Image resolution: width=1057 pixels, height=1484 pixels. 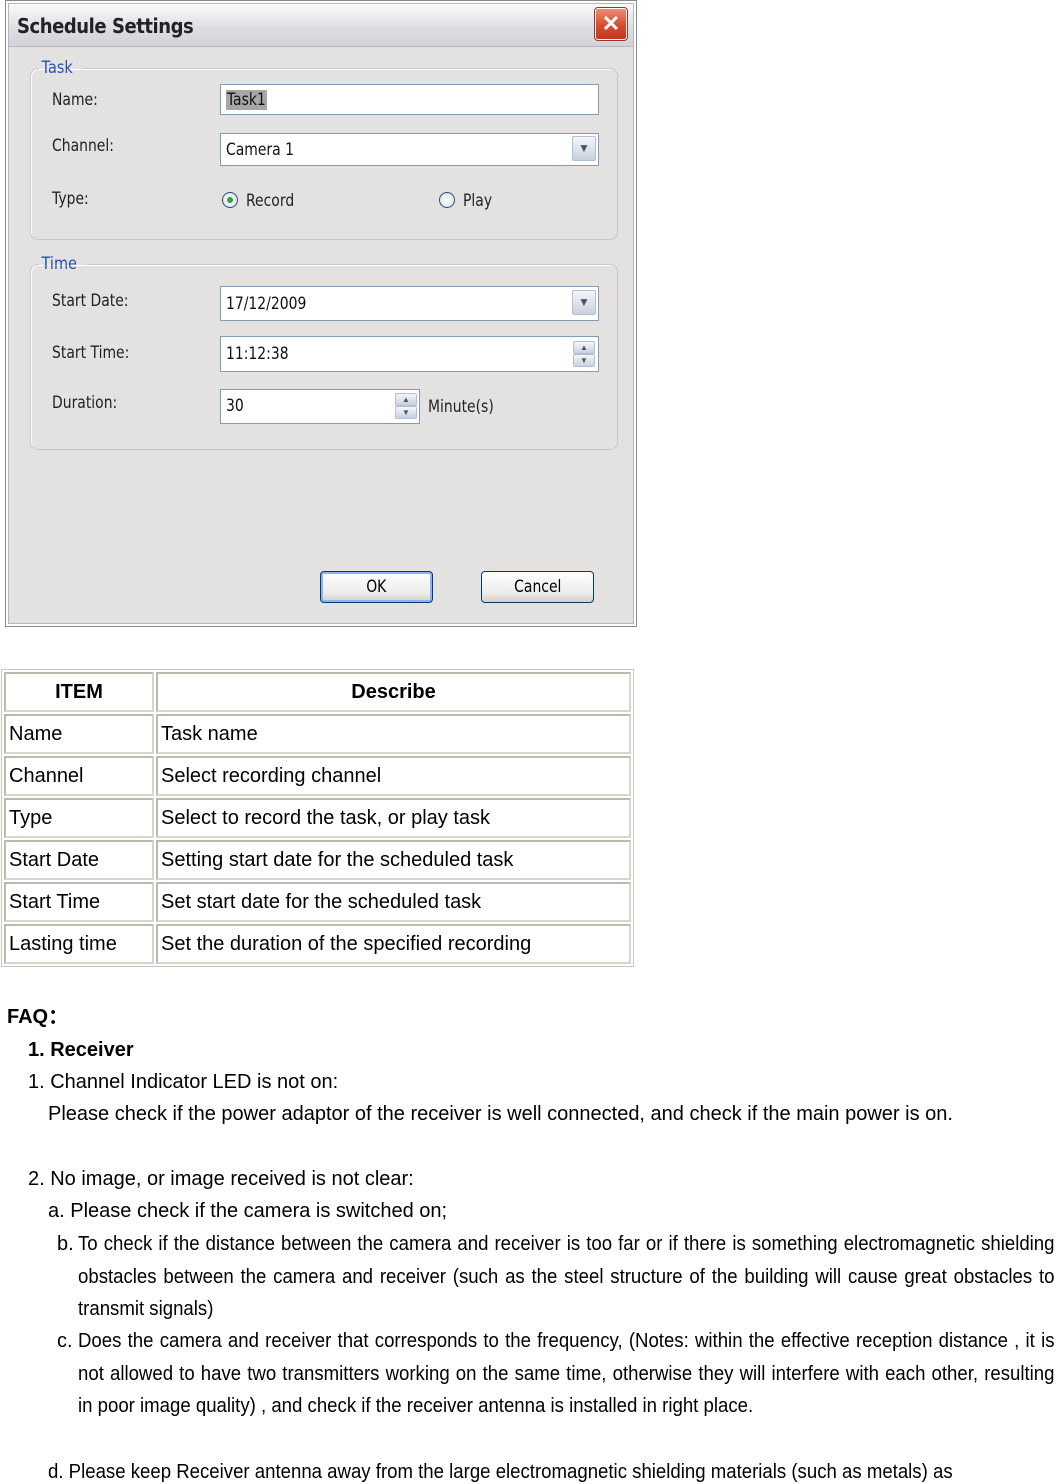 What do you see at coordinates (105, 26) in the screenshot?
I see `dialog-title: Schedule Settings` at bounding box center [105, 26].